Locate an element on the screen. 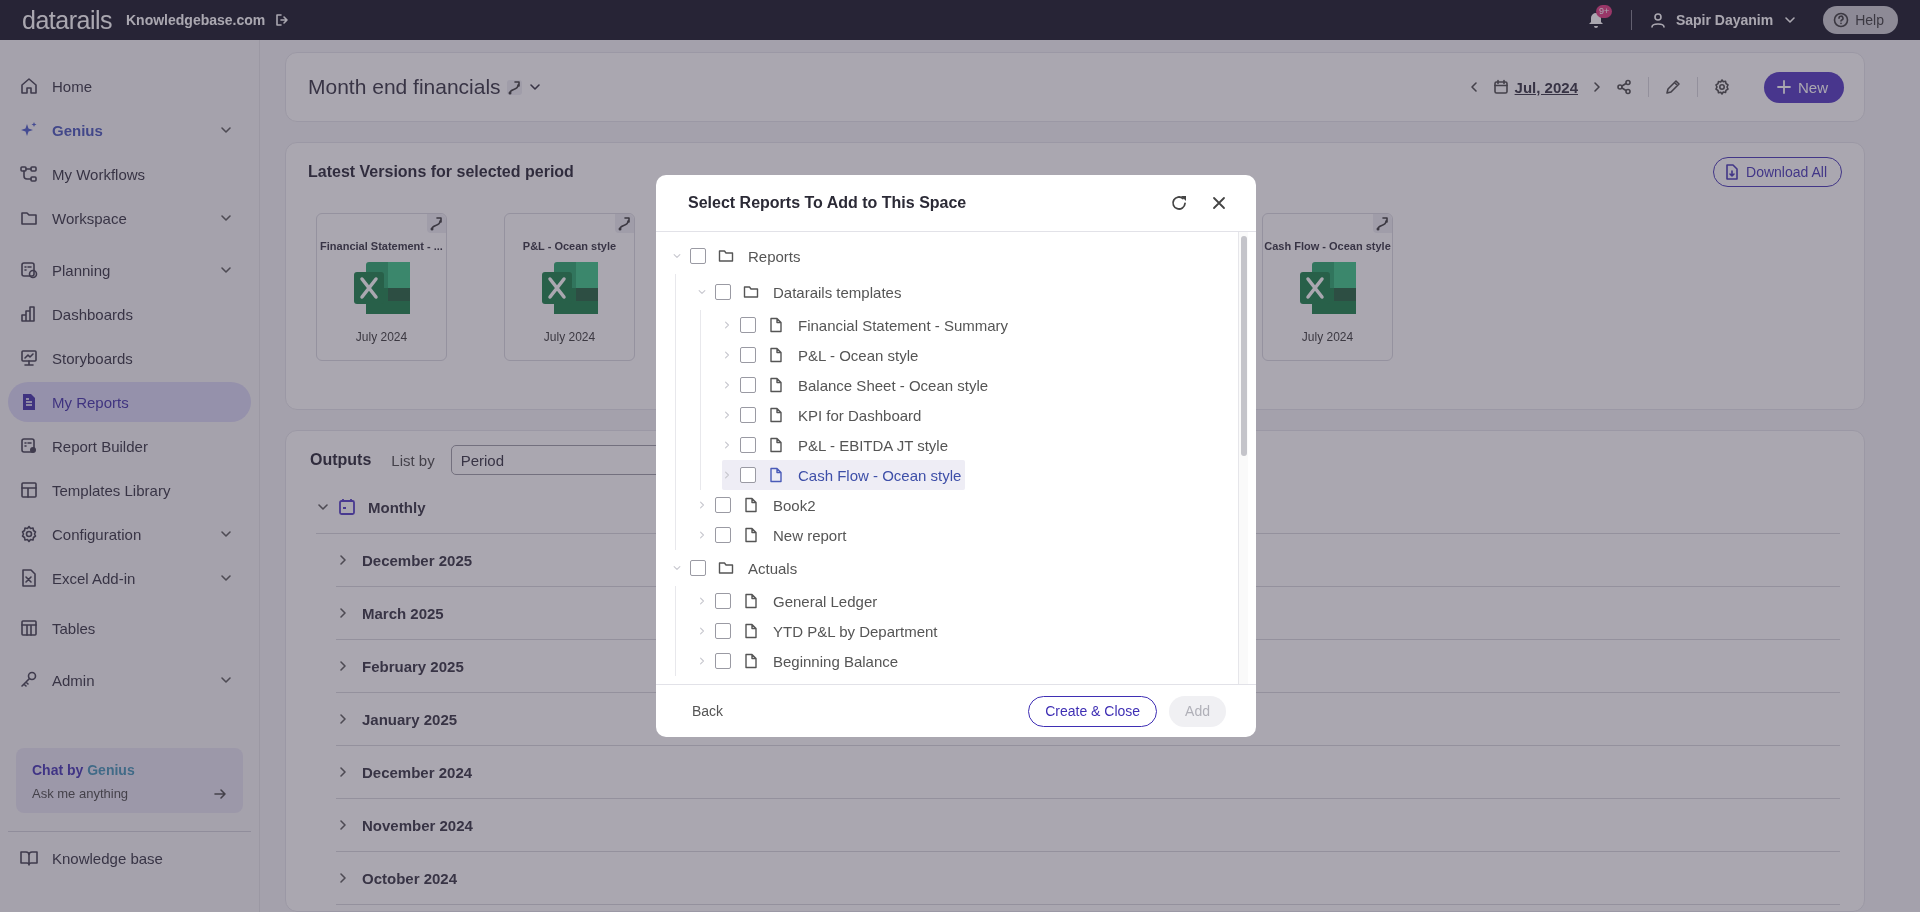 The image size is (1920, 912). logo: datarails is located at coordinates (67, 20).